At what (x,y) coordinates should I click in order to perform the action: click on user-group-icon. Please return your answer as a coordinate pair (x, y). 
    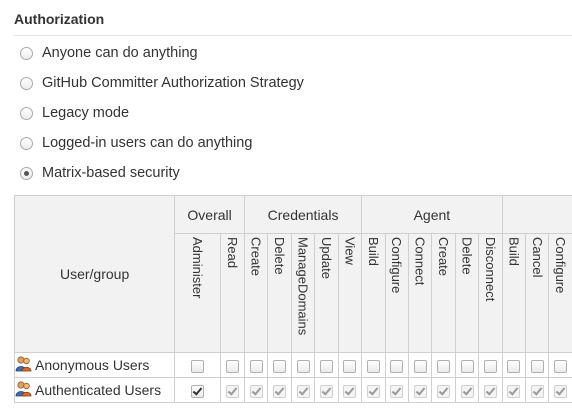
    Looking at the image, I should click on (23, 390).